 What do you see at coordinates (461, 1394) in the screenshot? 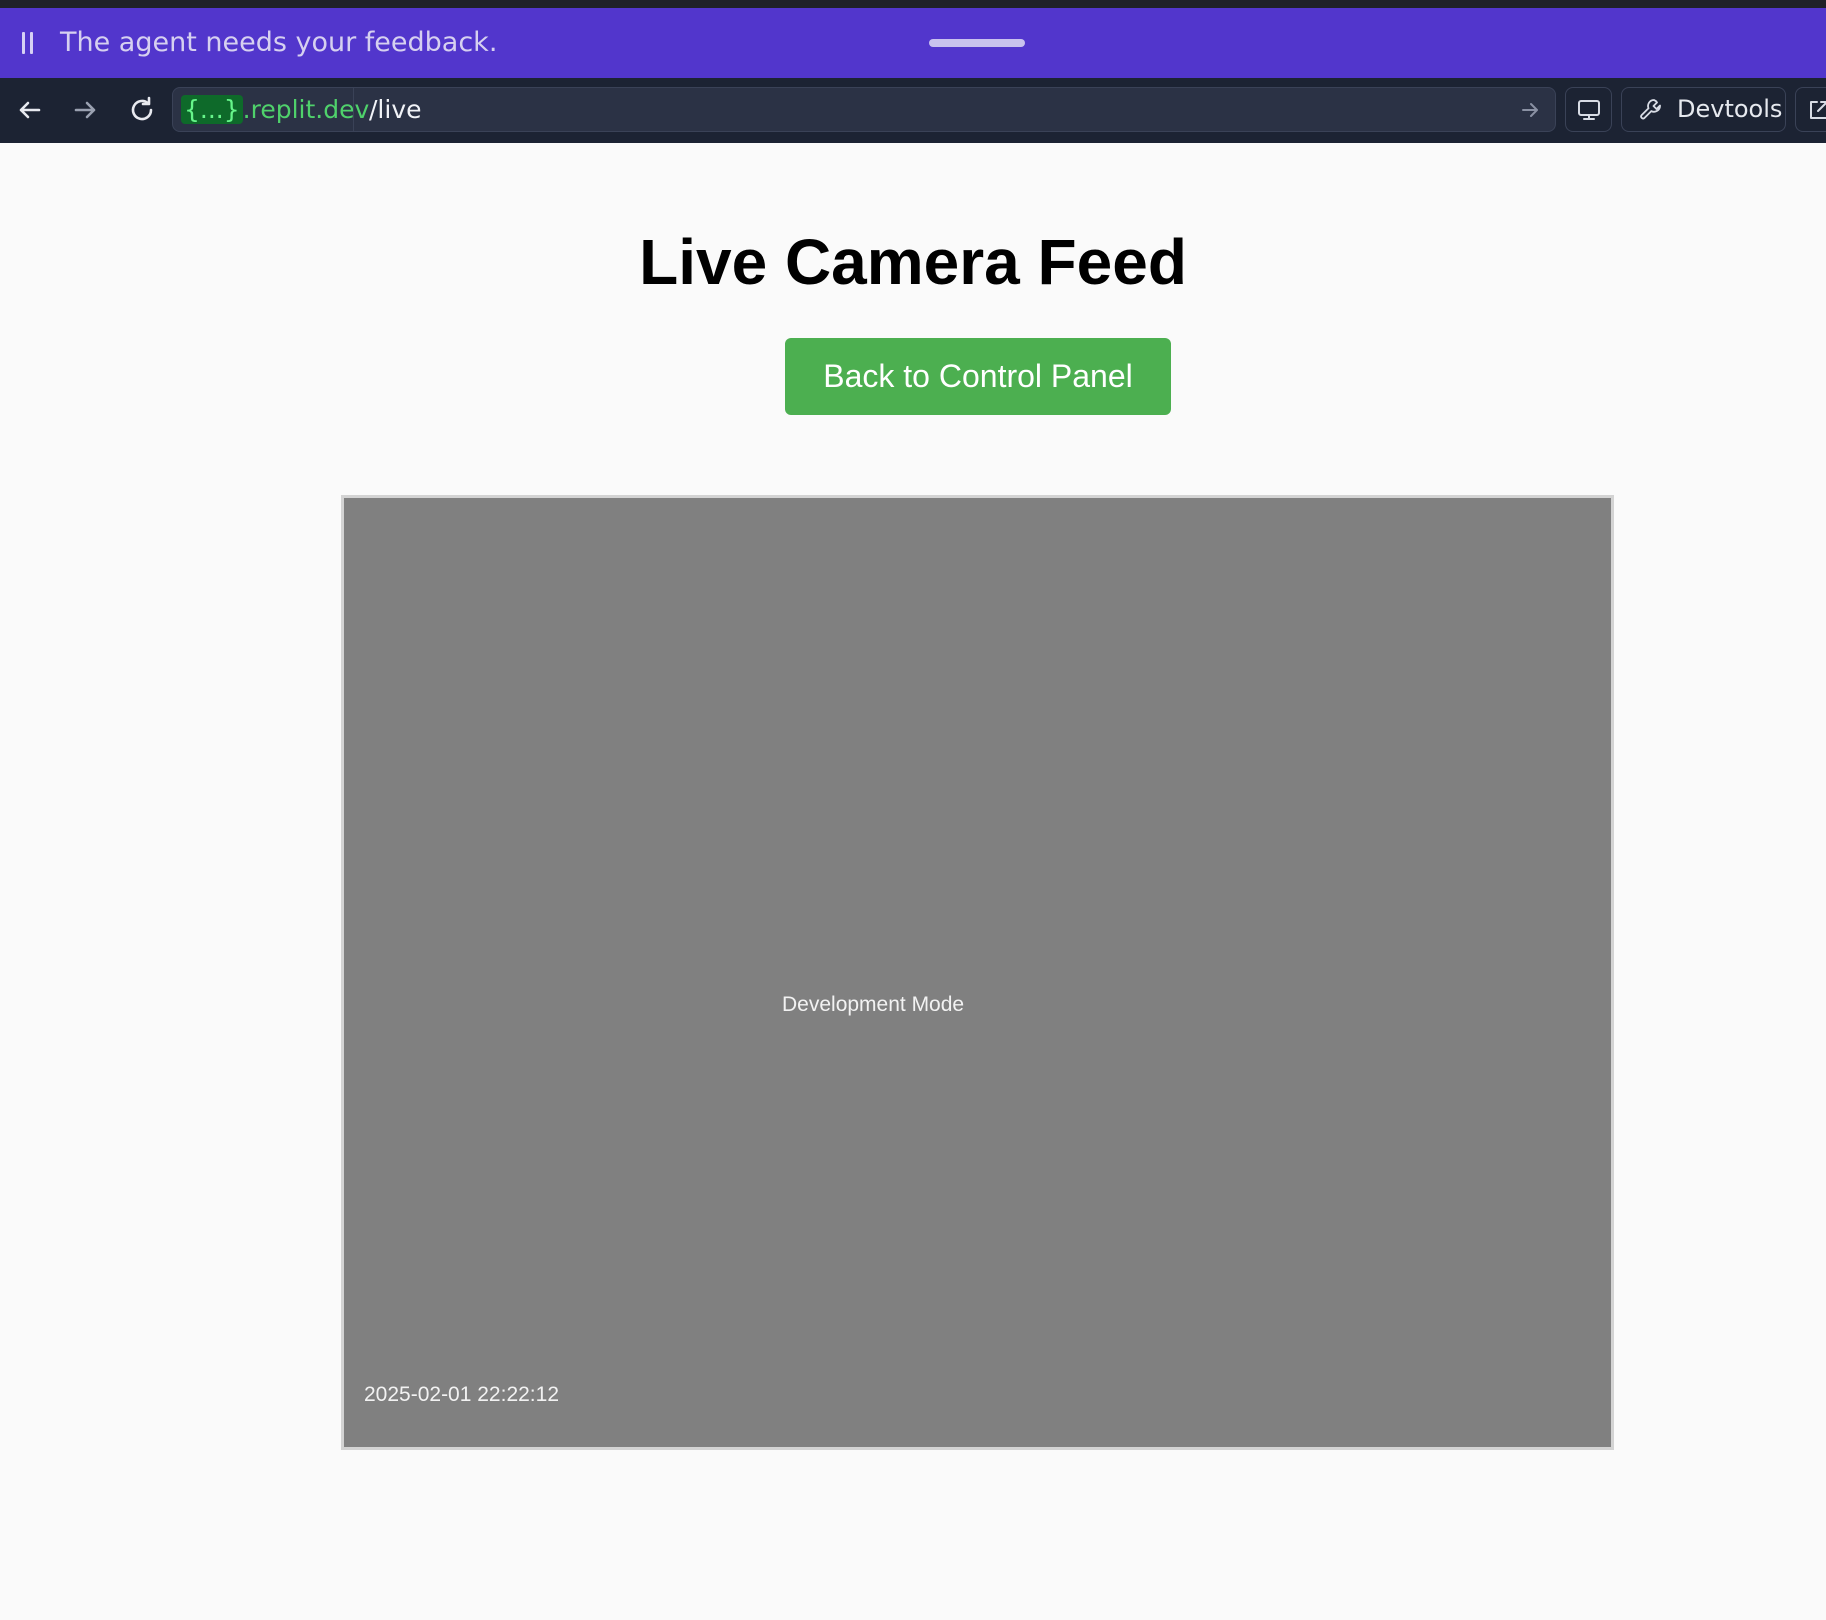
I see `feed-timestamp: 2025-02-01 22:22:12` at bounding box center [461, 1394].